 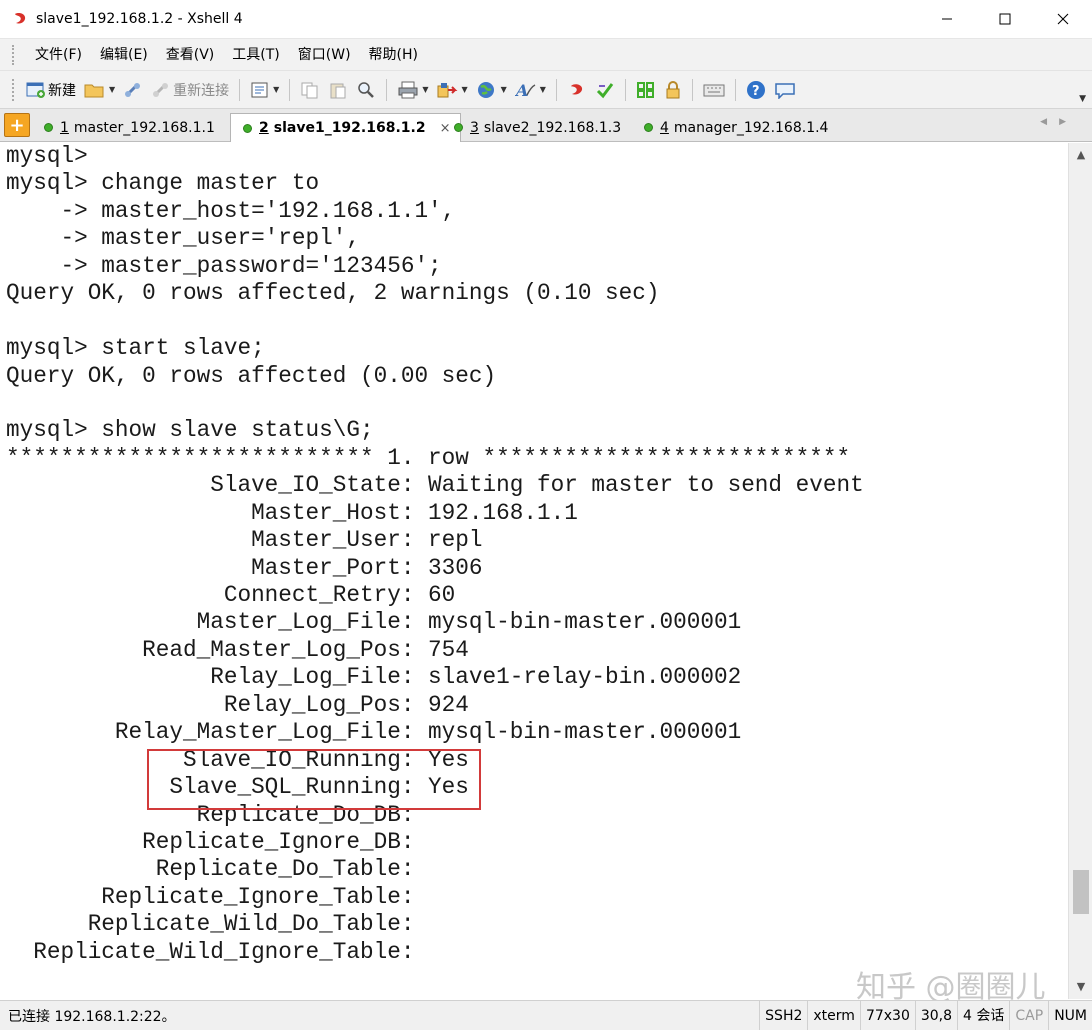 What do you see at coordinates (546, 54) in the screenshot?
I see `menu-bar: 文件(F) 编辑(E) 查看(V) 工具(T) 窗口(W) 帮助(H)` at bounding box center [546, 54].